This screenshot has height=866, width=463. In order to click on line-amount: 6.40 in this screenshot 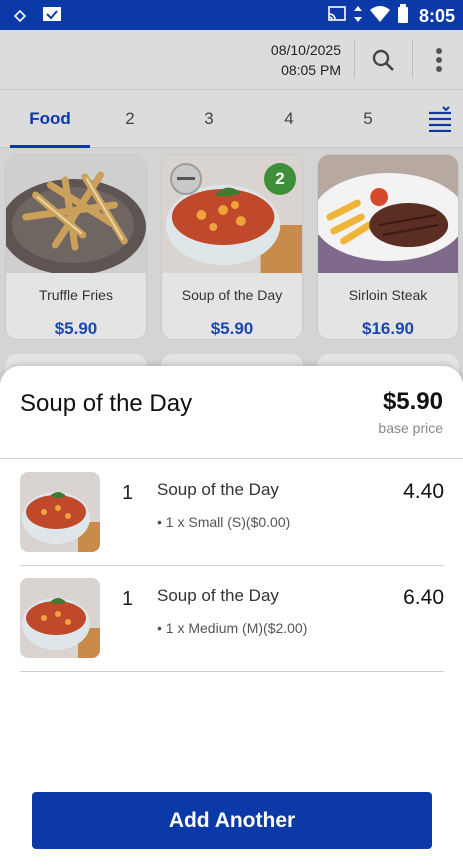, I will do `click(423, 597)`.